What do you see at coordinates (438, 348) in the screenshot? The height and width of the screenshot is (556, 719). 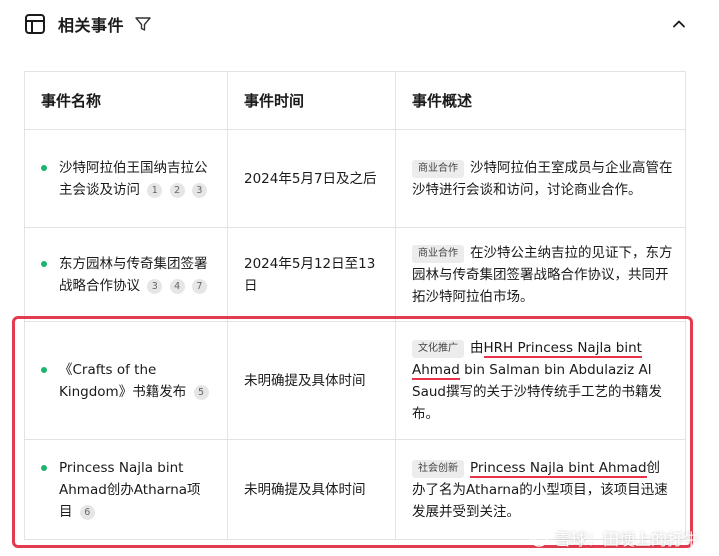 I see `category-tag: 文化推广` at bounding box center [438, 348].